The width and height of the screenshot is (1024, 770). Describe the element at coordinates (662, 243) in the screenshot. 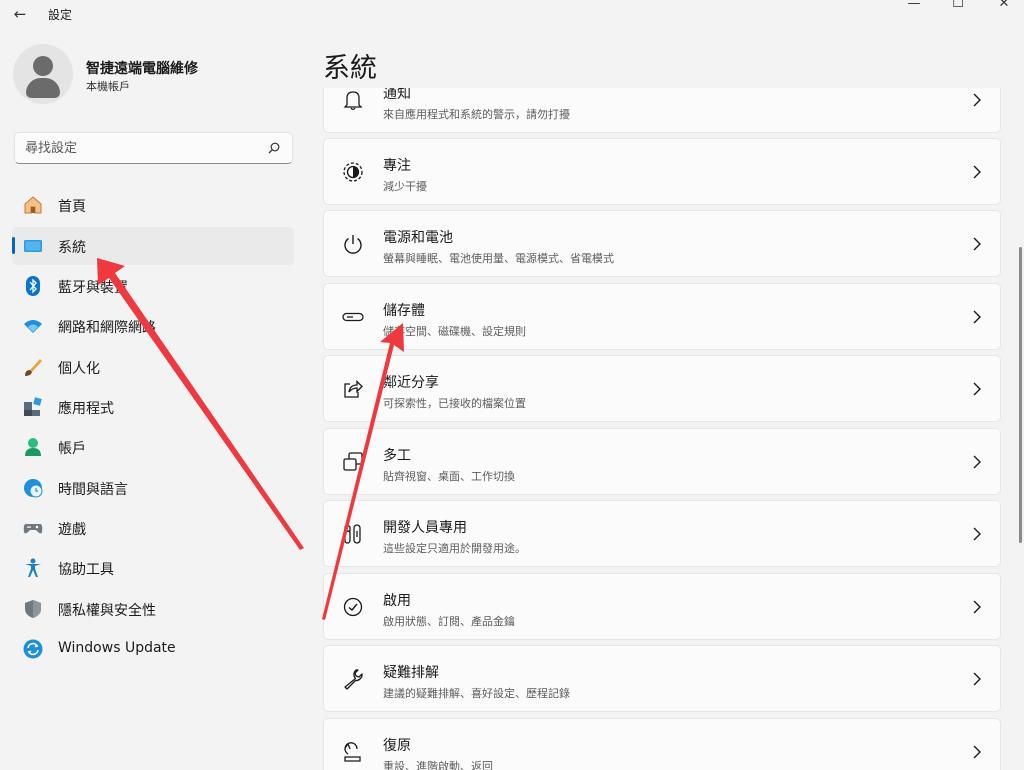

I see `card-power-battery: 電源和電池 螢幕與睡眠、電池使用量、電源模式、省電模式` at that location.